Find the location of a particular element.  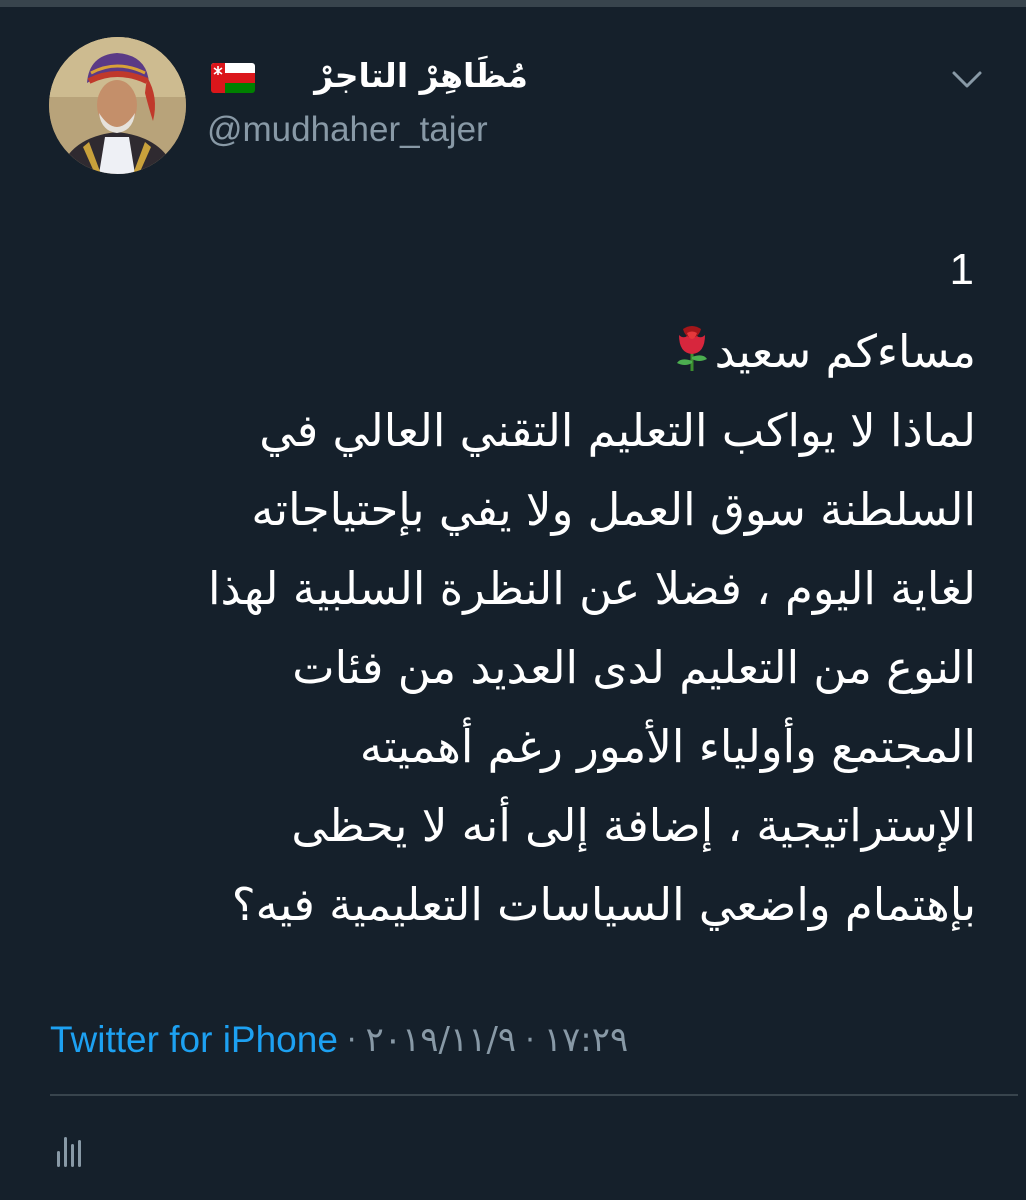

tweet-time: ١٧:٢٩ is located at coordinates (586, 1040).